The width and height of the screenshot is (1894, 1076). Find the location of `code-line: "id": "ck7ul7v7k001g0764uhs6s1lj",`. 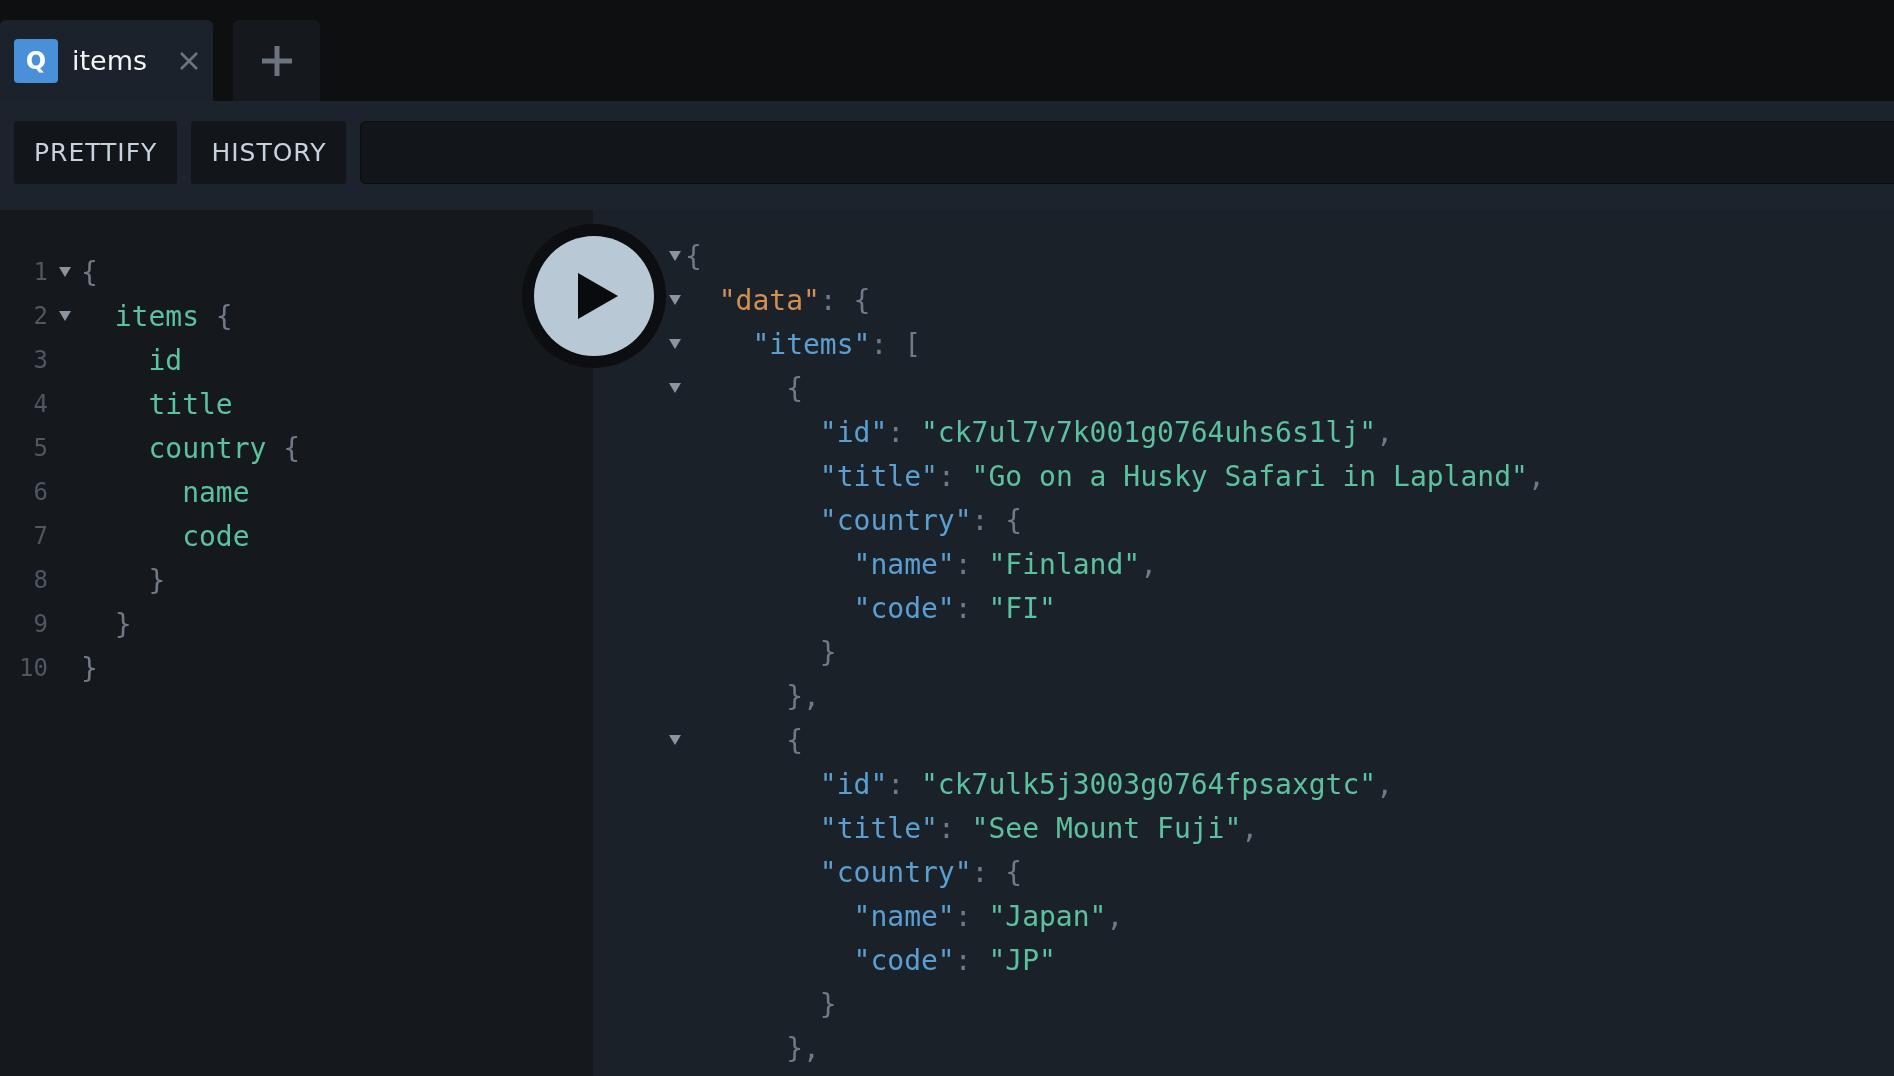

code-line: "id": "ck7ul7v7k001g0764uhs6s1lj", is located at coordinates (1106, 432).